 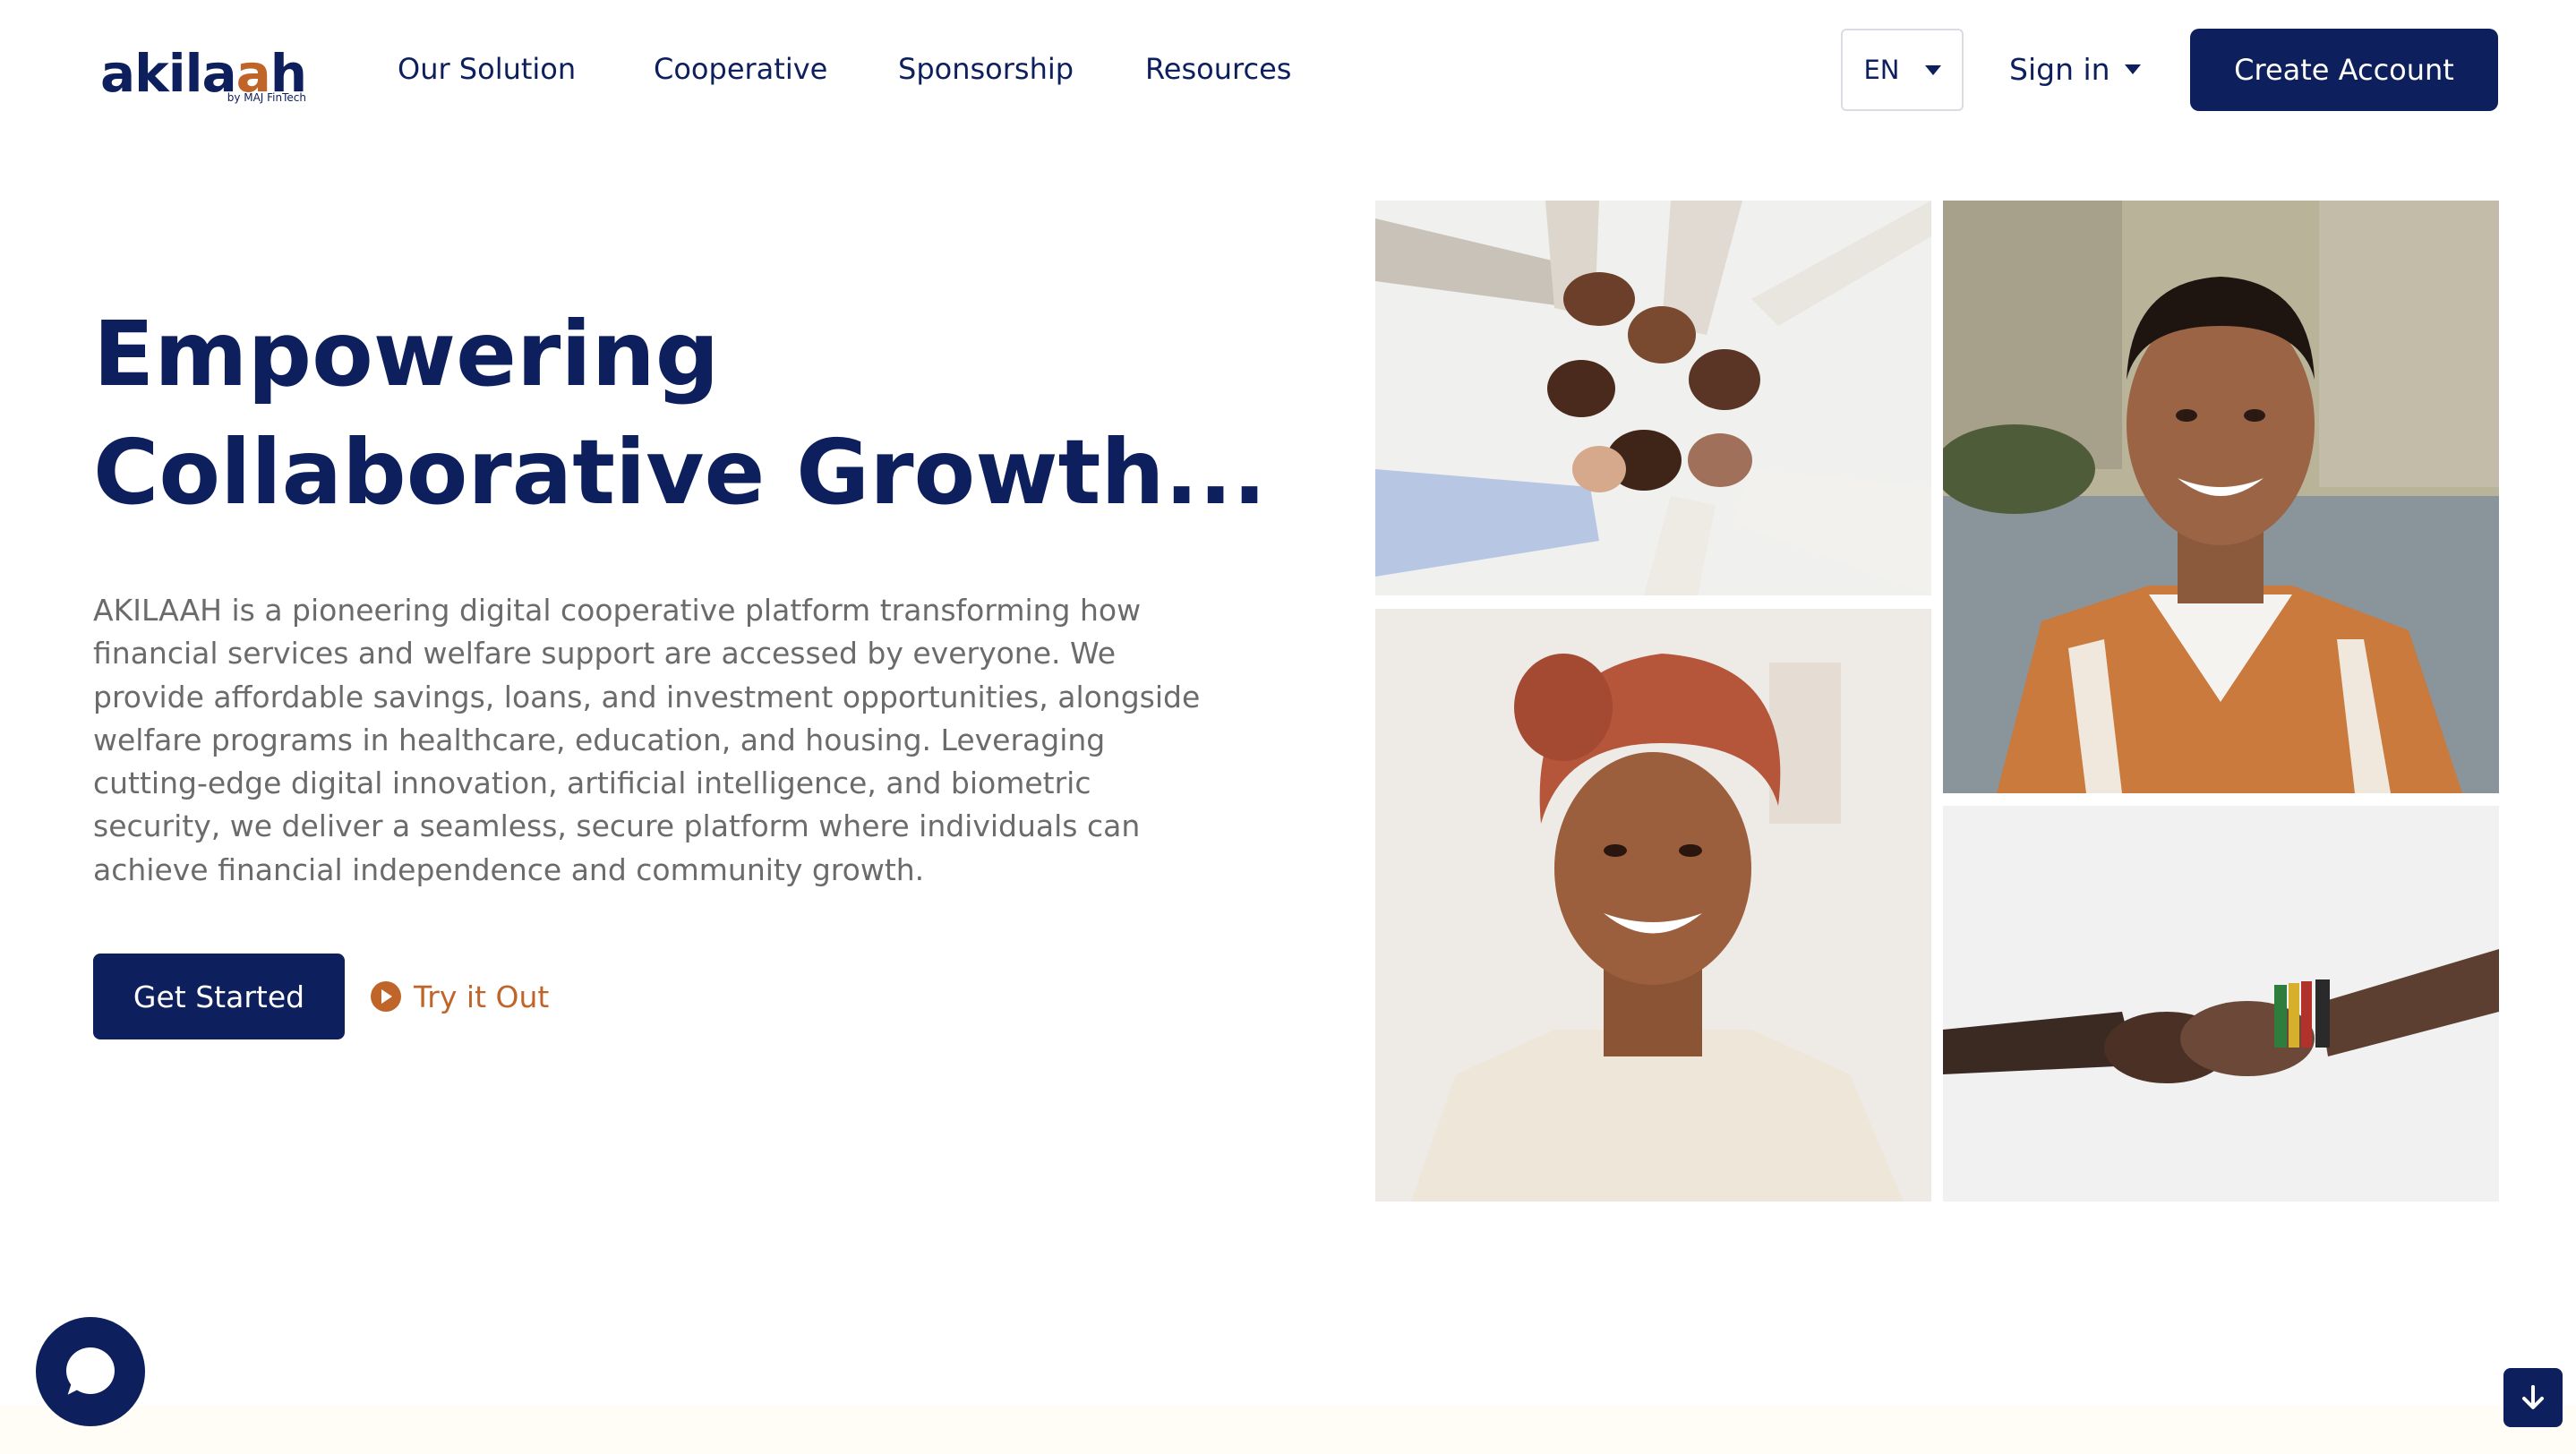 What do you see at coordinates (203, 75) in the screenshot?
I see `akilaah-logo: akilaah by MAJ FinTech` at bounding box center [203, 75].